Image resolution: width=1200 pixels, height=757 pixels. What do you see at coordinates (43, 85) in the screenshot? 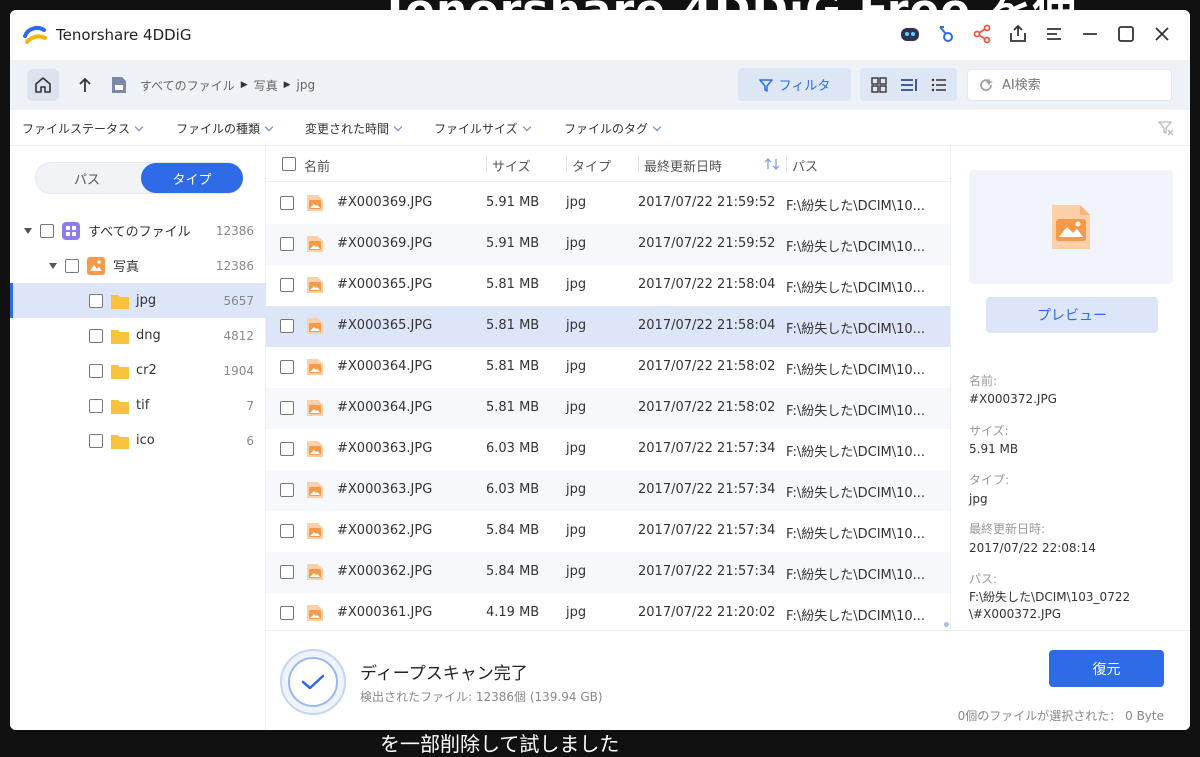
I see `home-button` at bounding box center [43, 85].